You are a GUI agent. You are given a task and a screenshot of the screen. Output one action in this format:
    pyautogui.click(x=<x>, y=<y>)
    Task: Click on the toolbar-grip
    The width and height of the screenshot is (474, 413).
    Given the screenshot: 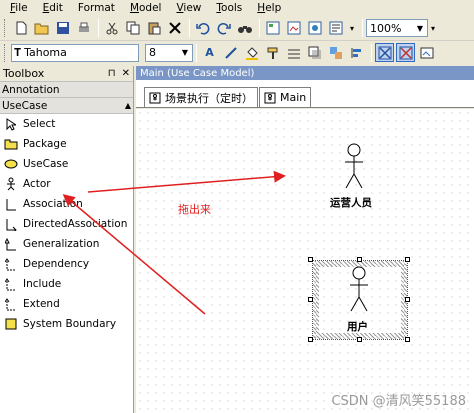 What is the action you would take?
    pyautogui.click(x=5, y=28)
    